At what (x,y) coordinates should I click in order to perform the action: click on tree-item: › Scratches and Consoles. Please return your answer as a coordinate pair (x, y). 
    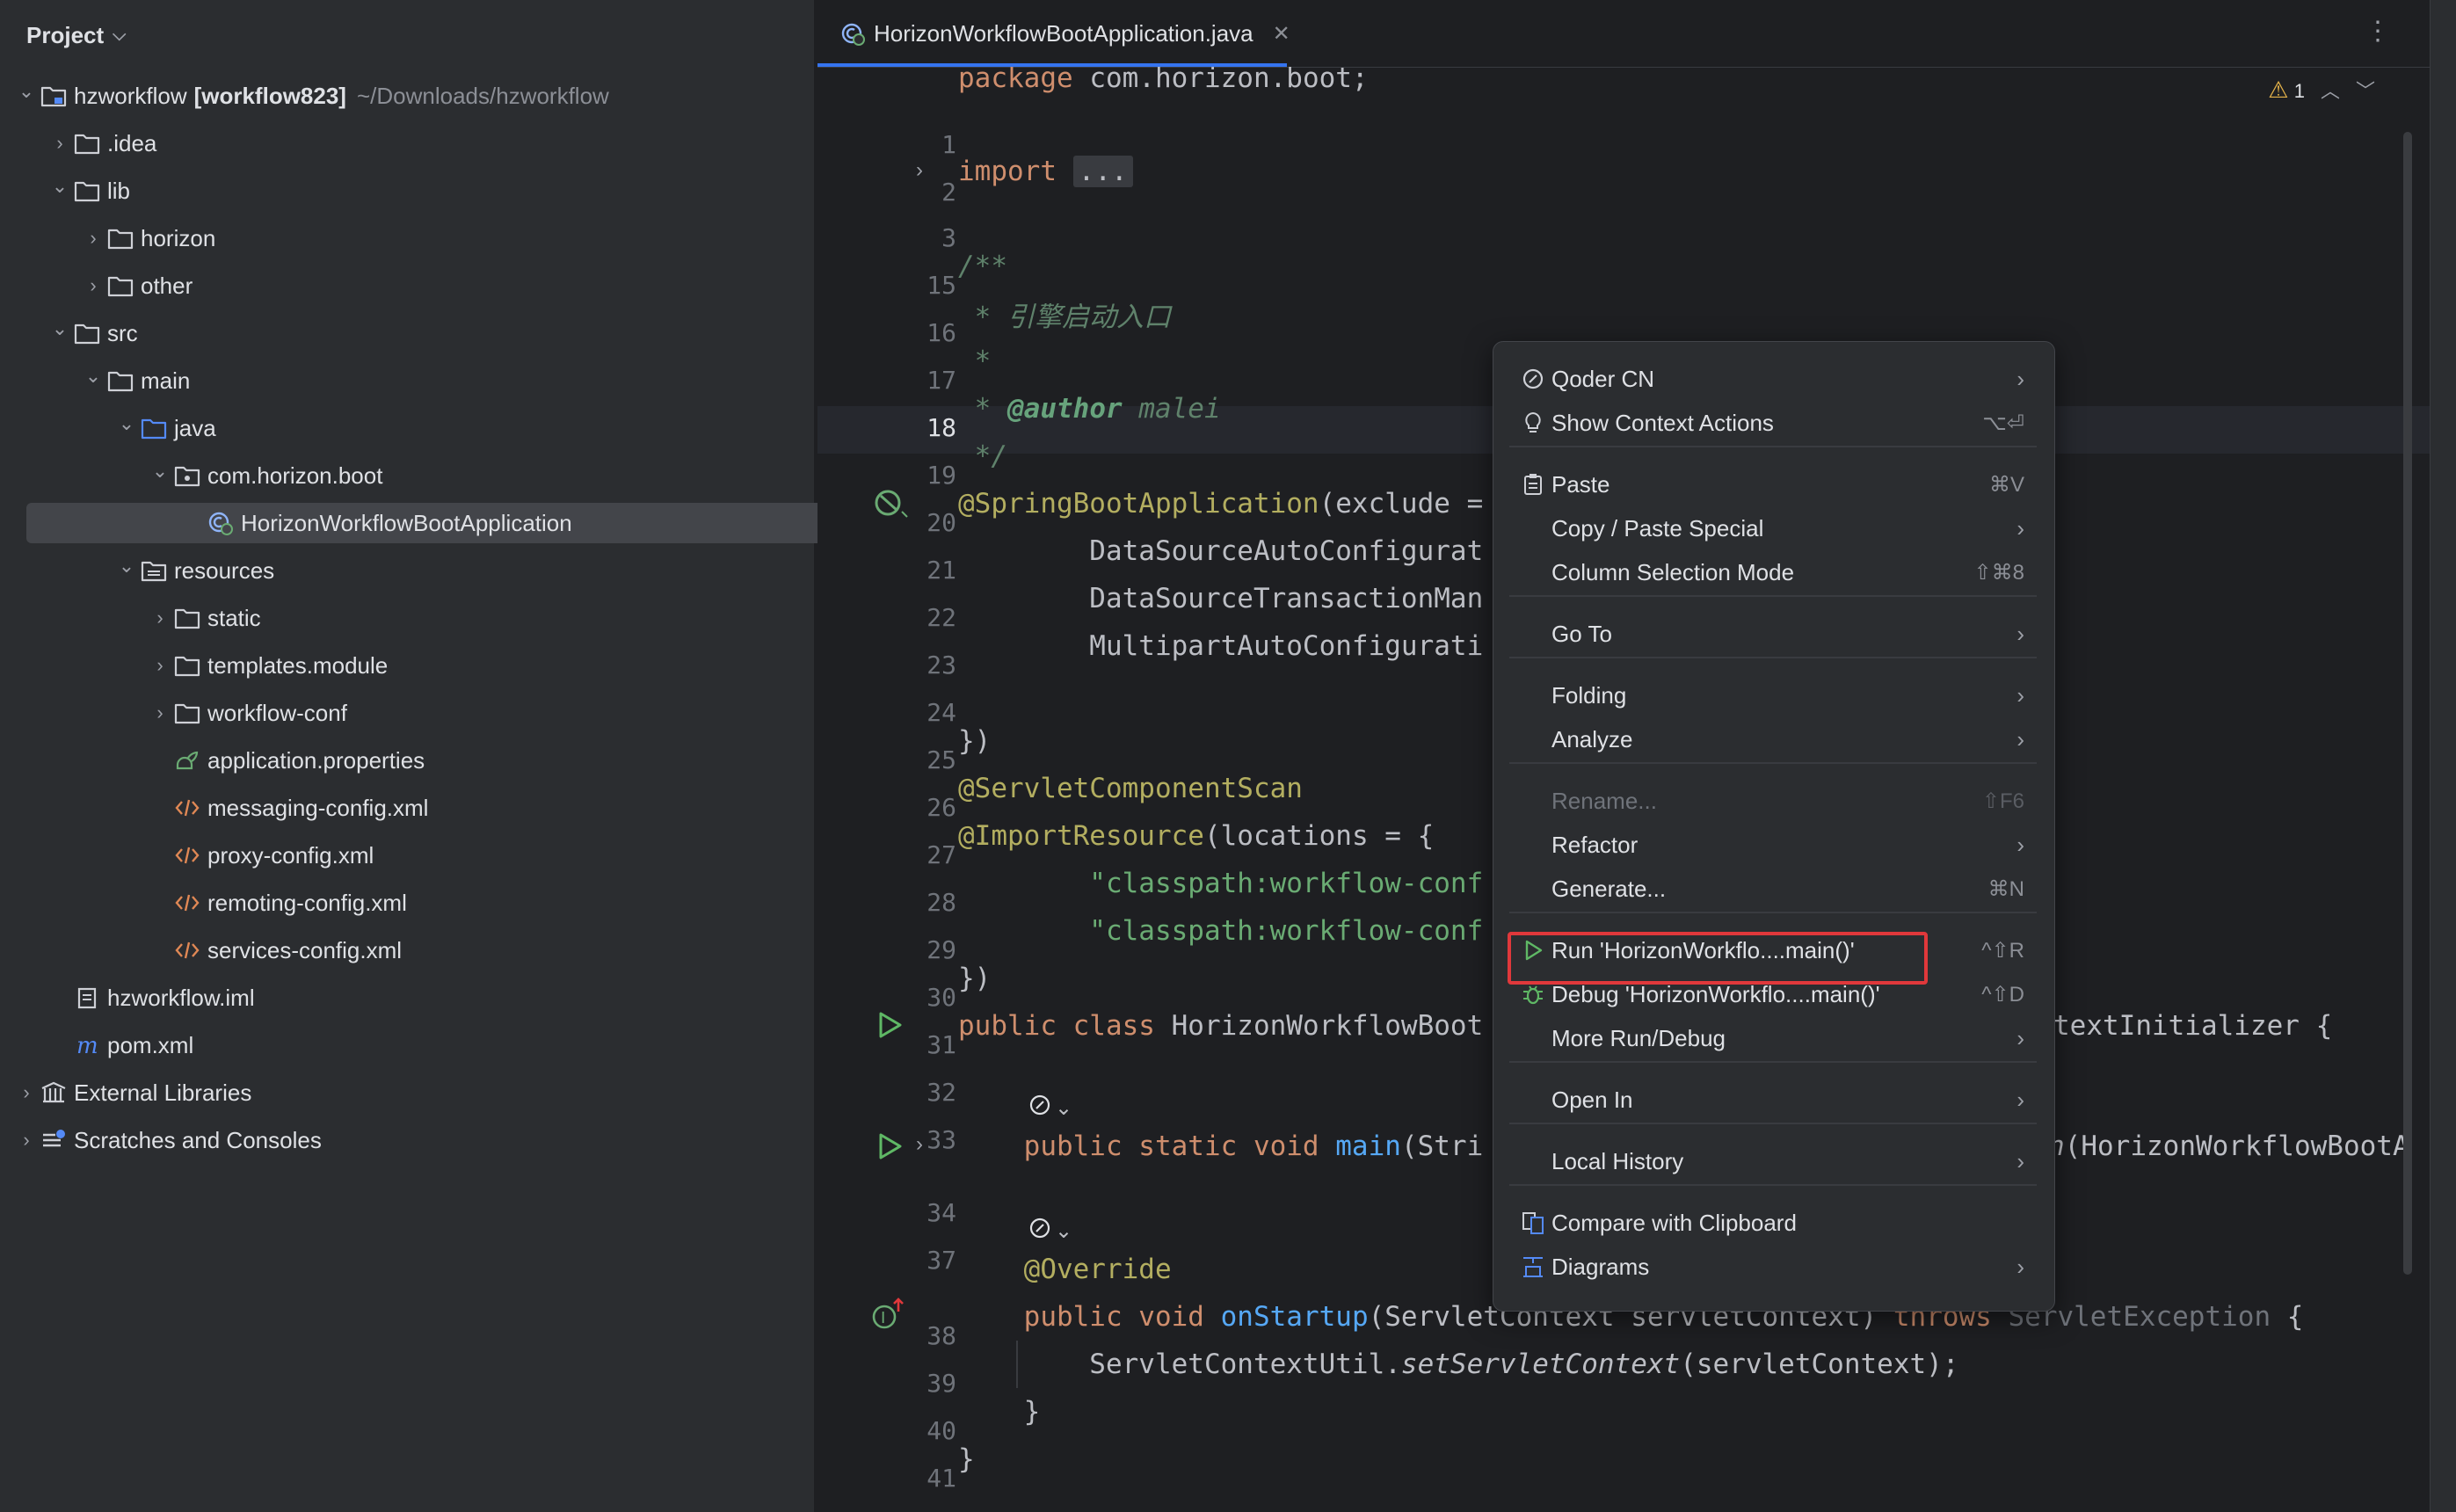
    Looking at the image, I should click on (161, 1140).